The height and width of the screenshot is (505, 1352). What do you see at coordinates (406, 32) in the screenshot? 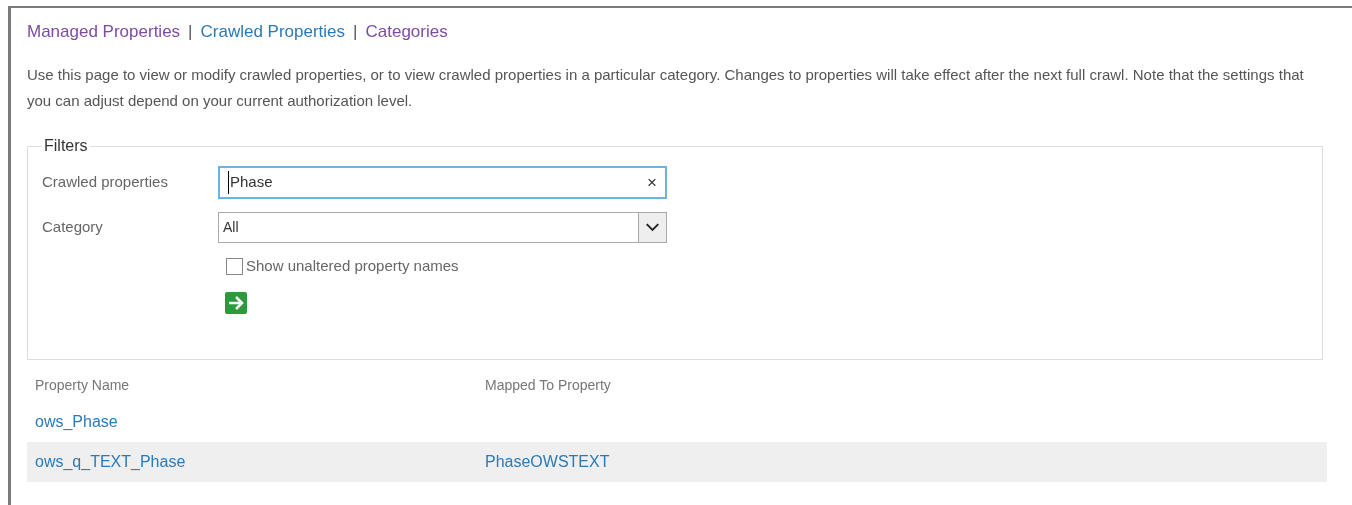
I see `nav-link: Categories` at bounding box center [406, 32].